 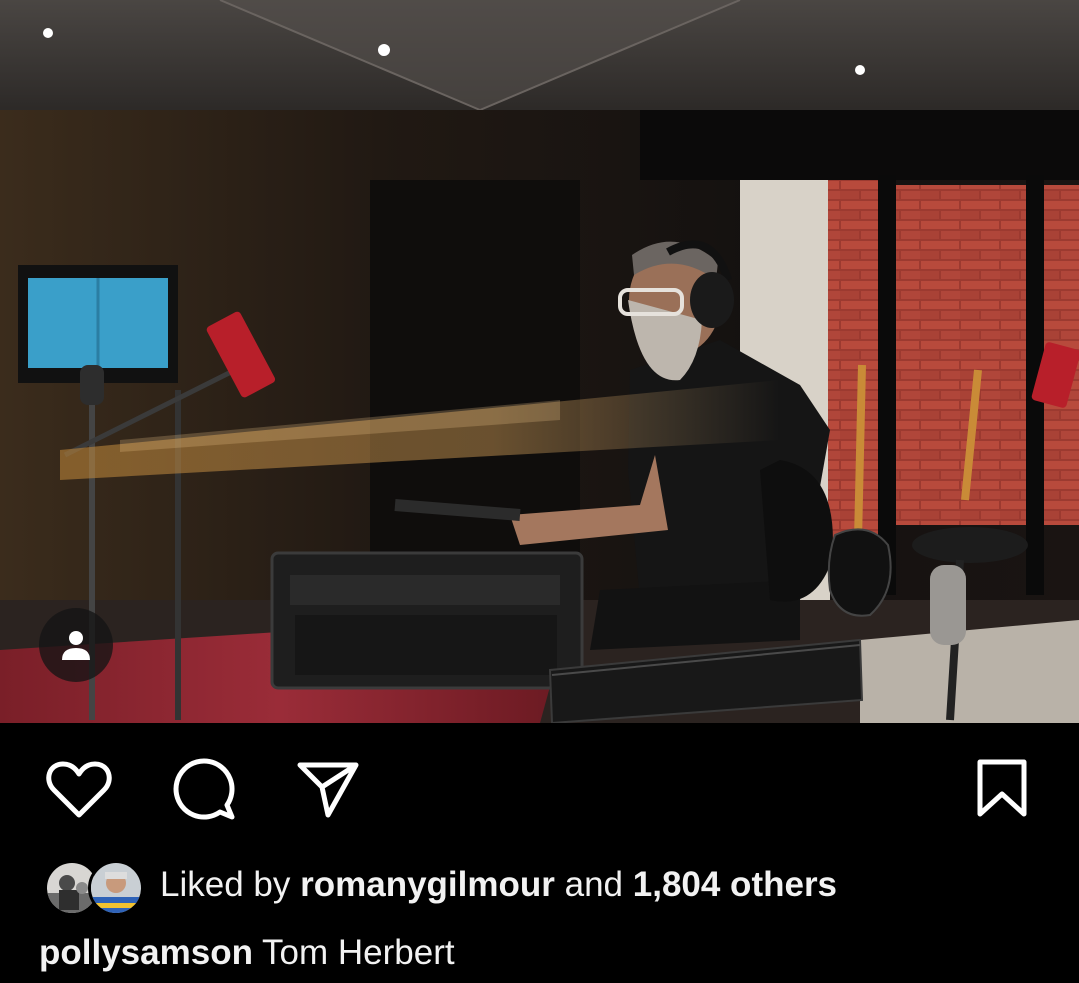 I want to click on share-button, so click(x=328, y=789).